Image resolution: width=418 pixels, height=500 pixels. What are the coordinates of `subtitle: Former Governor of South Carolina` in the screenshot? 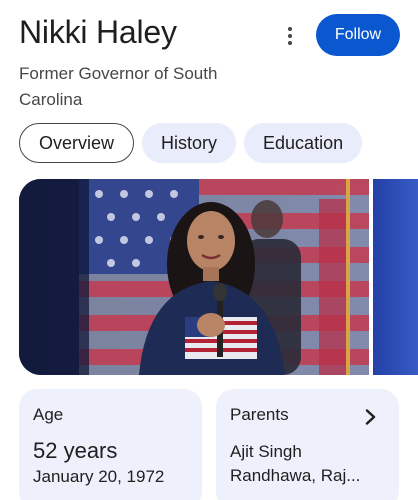 It's located at (118, 86).